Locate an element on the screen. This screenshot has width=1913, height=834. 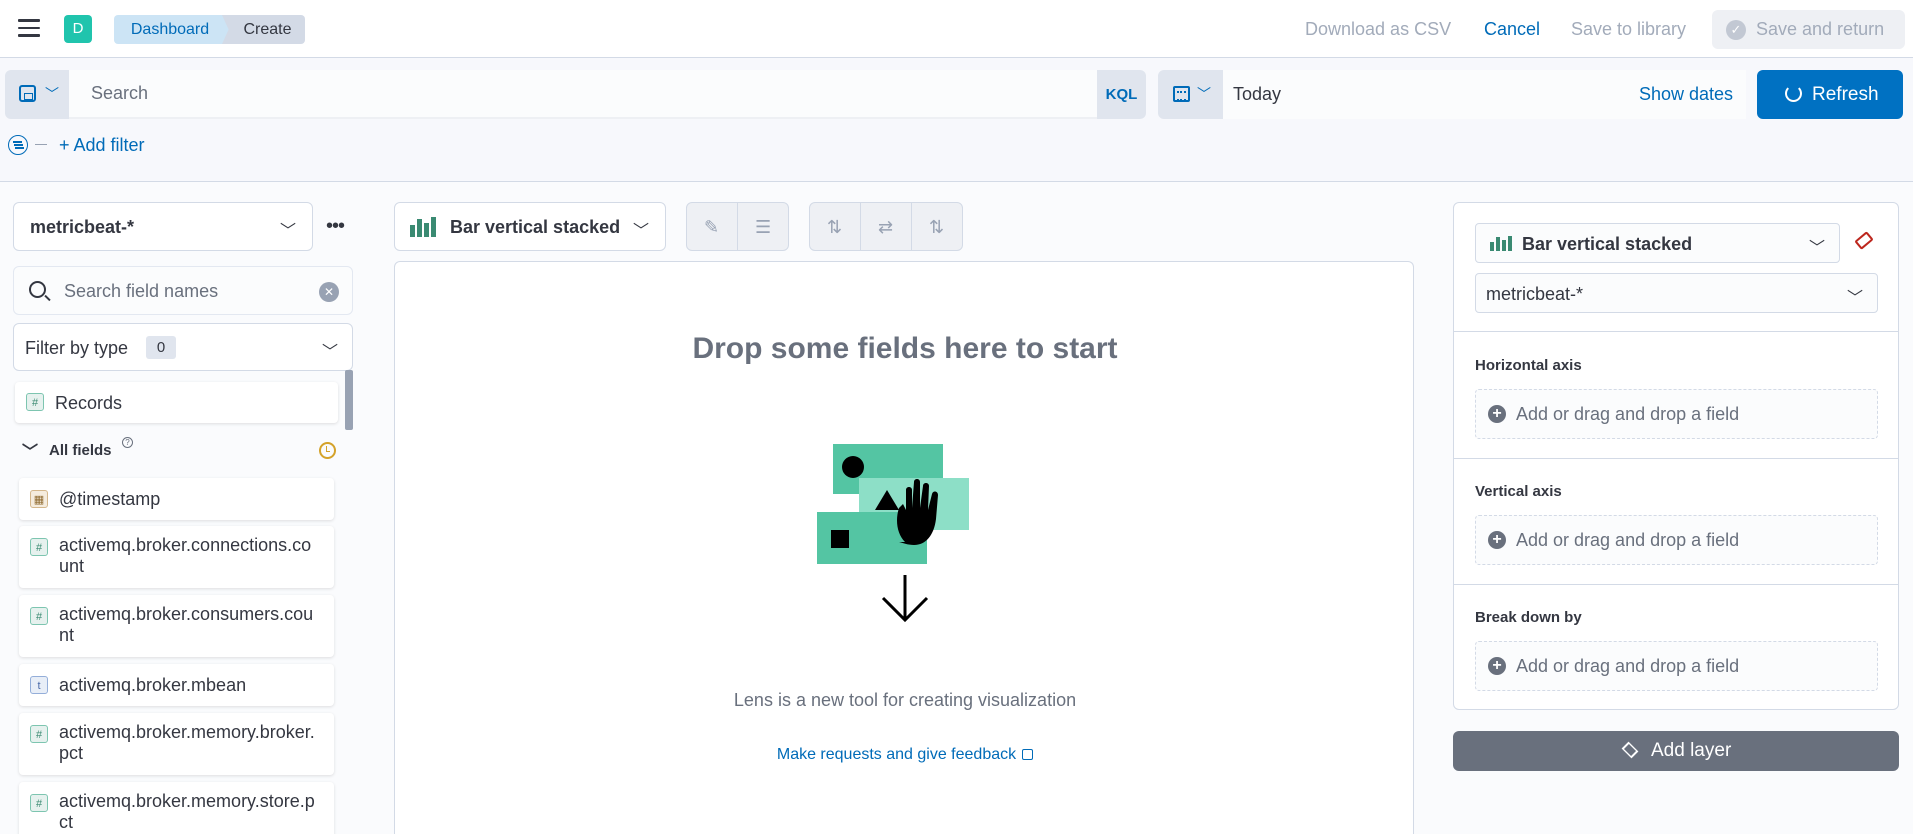
field-item: # activemq.broker.memory.broker.pct is located at coordinates (176, 744).